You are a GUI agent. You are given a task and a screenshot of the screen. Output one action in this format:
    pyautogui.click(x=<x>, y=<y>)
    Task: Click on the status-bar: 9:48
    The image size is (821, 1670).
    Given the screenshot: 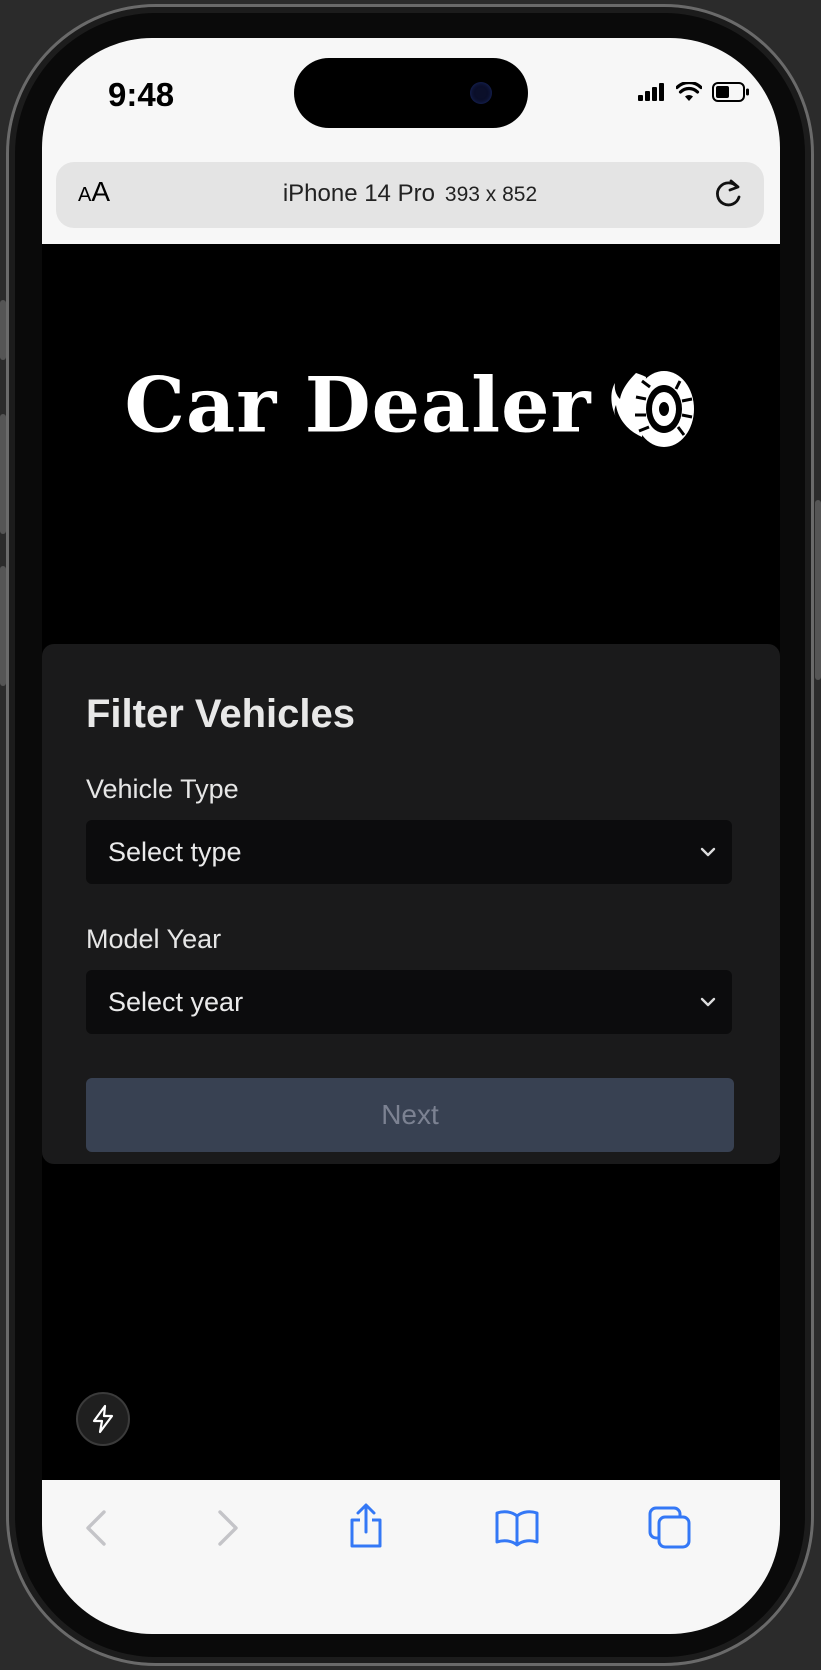 What is the action you would take?
    pyautogui.click(x=411, y=100)
    